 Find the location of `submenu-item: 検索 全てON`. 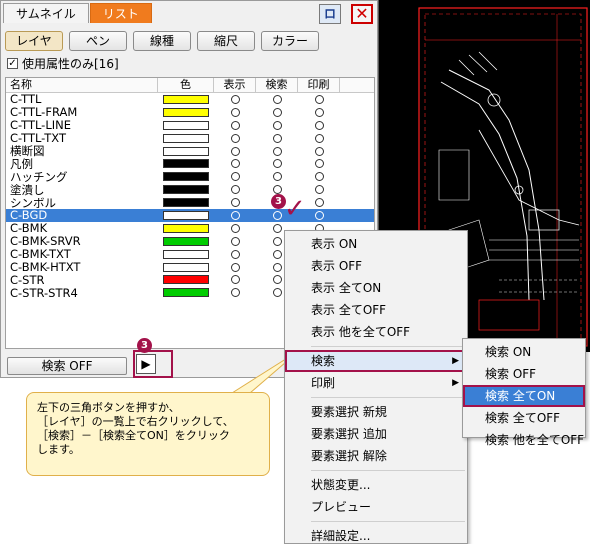

submenu-item: 検索 全てON is located at coordinates (524, 396).